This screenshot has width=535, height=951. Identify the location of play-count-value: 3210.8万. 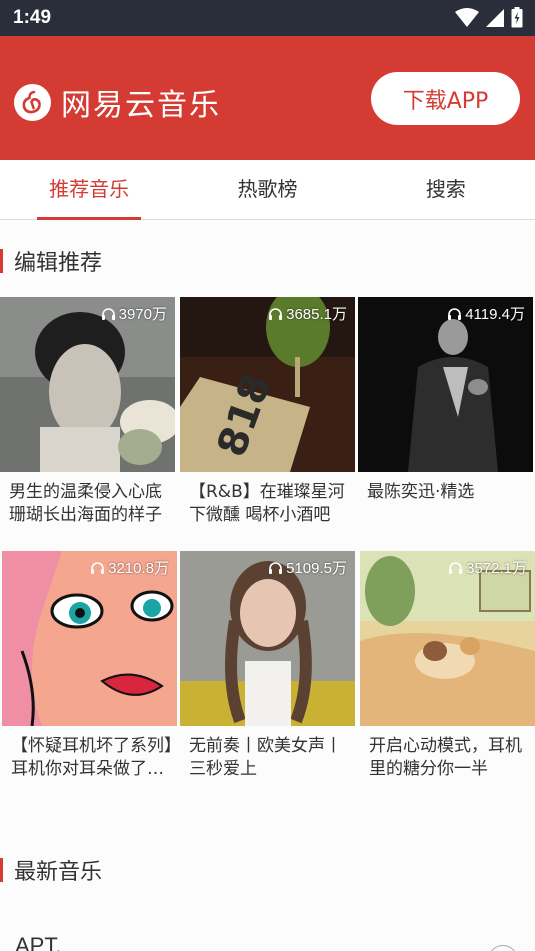
(138, 568).